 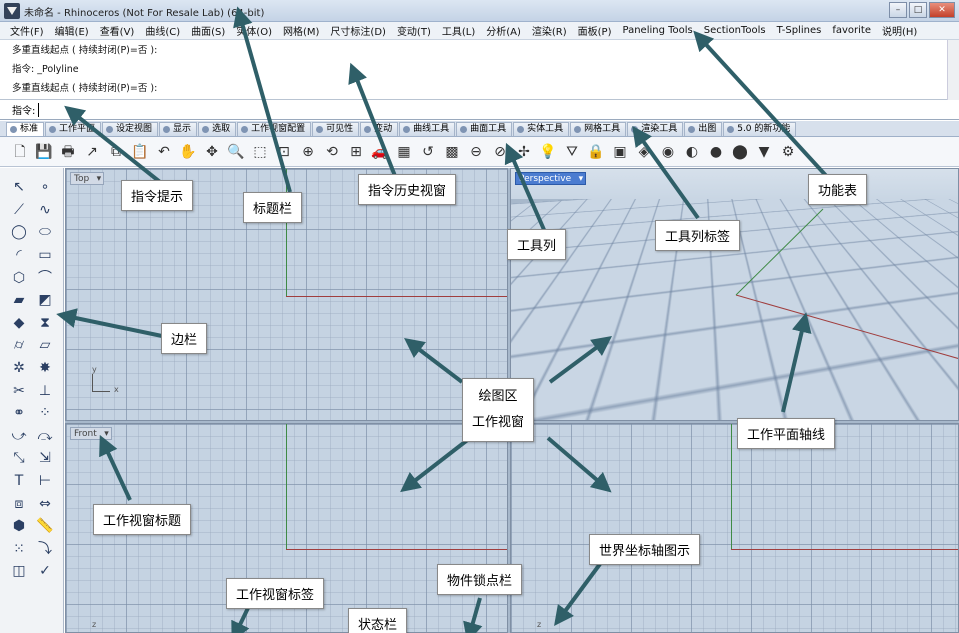 What do you see at coordinates (92, 152) in the screenshot?
I see `import-icon: ↗` at bounding box center [92, 152].